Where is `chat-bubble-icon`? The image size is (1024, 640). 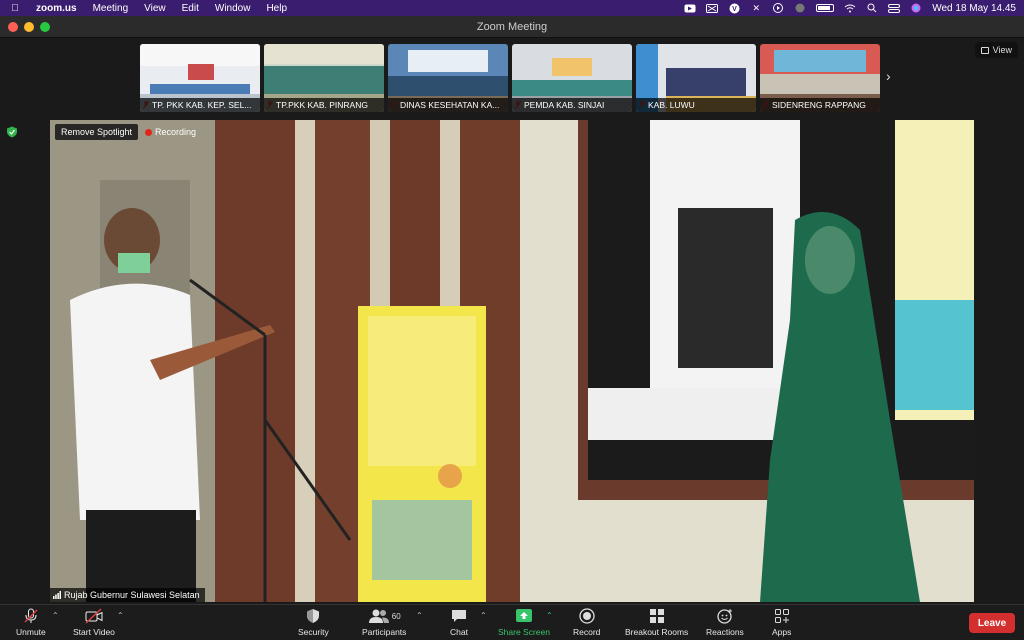 chat-bubble-icon is located at coordinates (458, 616).